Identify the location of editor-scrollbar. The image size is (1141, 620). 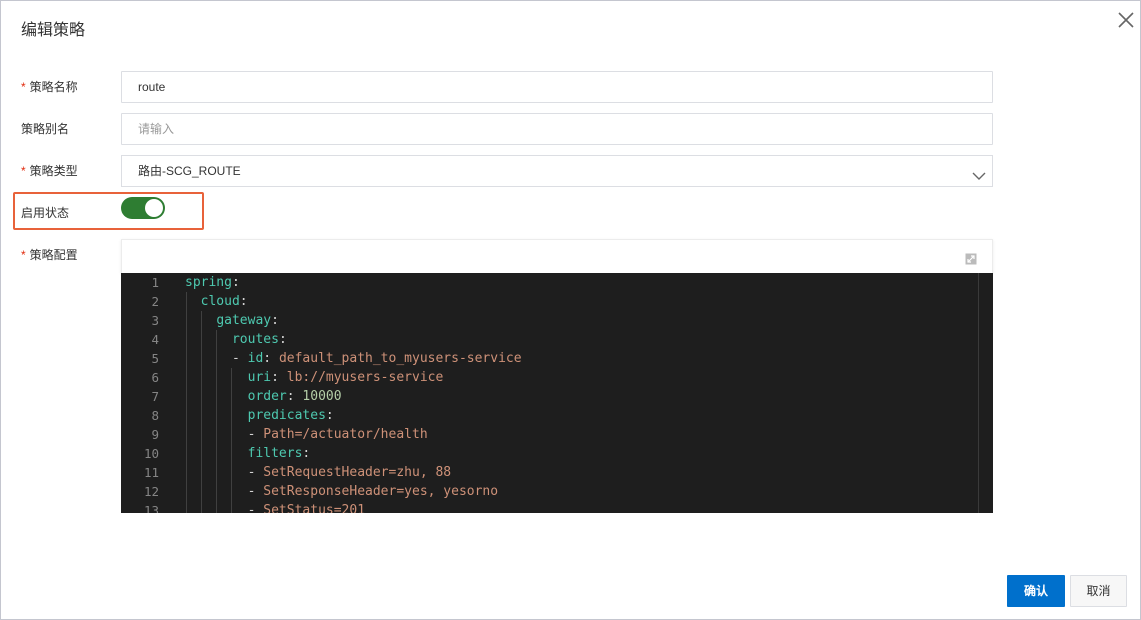
(978, 393).